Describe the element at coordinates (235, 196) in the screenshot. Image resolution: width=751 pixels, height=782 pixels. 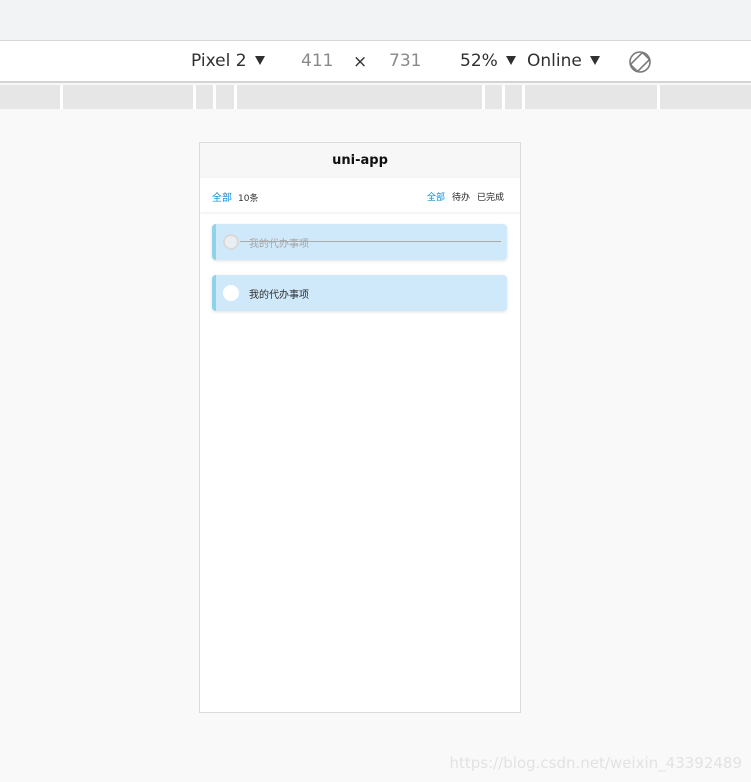
I see `filter-summary: 全部 10条` at that location.